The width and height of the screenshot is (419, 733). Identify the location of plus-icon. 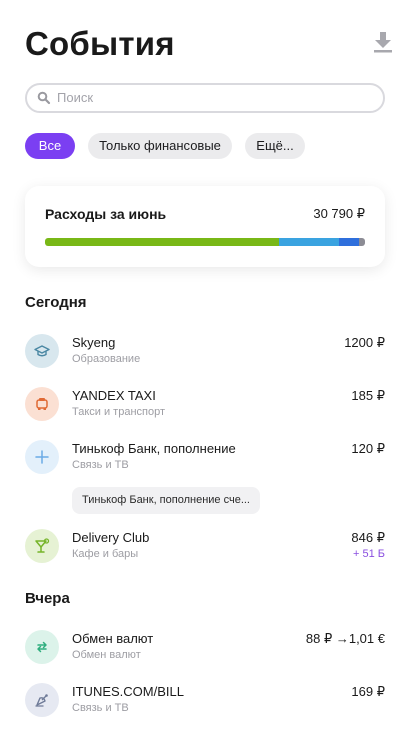
(42, 457).